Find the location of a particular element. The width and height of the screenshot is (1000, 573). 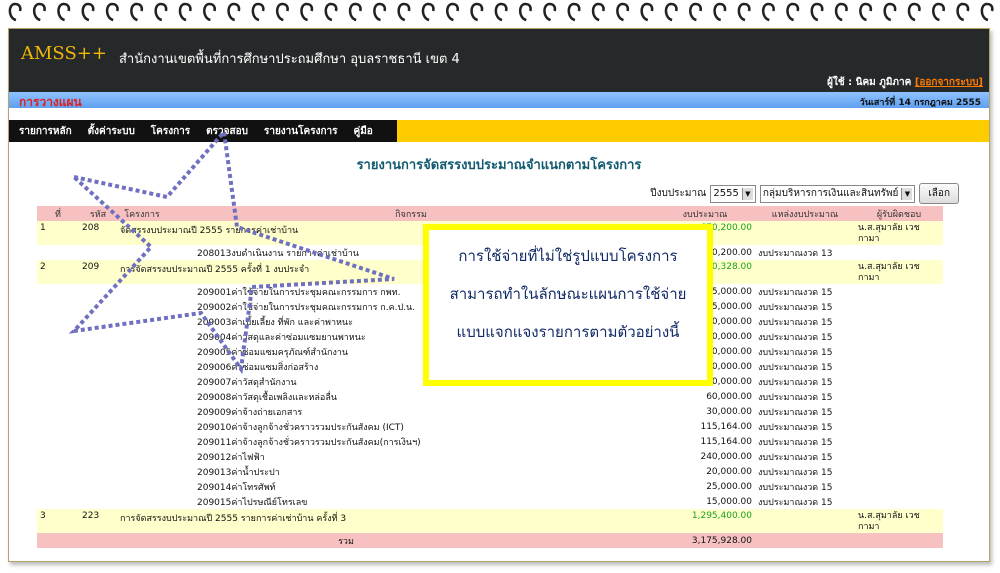

section-title: การวางแผน is located at coordinates (50, 102).